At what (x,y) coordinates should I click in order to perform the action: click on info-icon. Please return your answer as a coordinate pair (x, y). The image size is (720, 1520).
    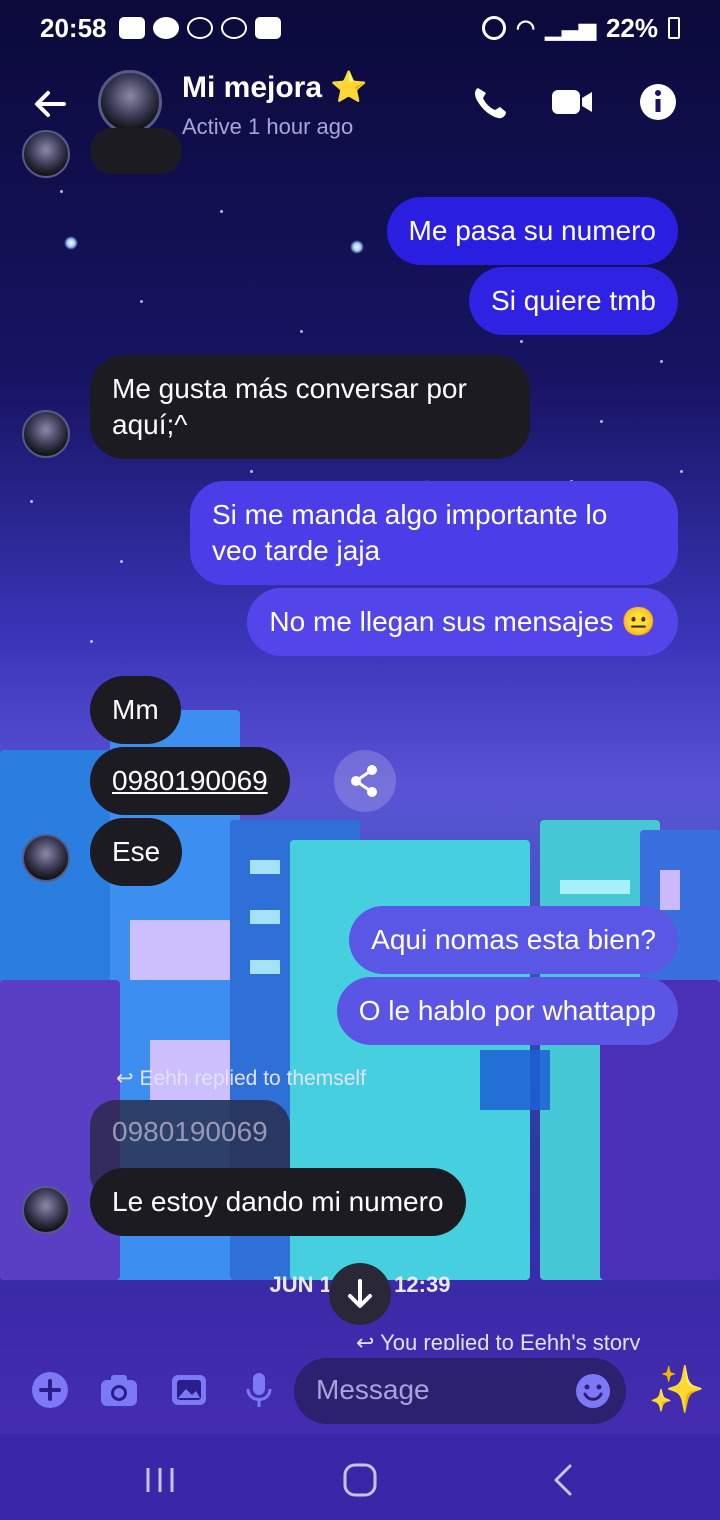
    Looking at the image, I should click on (658, 102).